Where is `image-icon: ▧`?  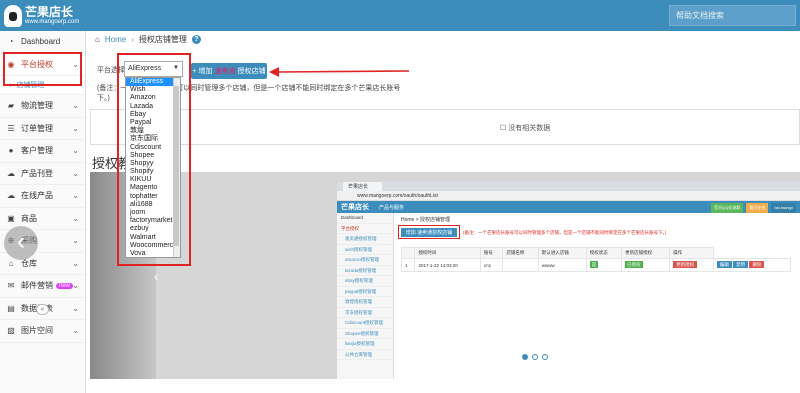 image-icon: ▧ is located at coordinates (11, 331).